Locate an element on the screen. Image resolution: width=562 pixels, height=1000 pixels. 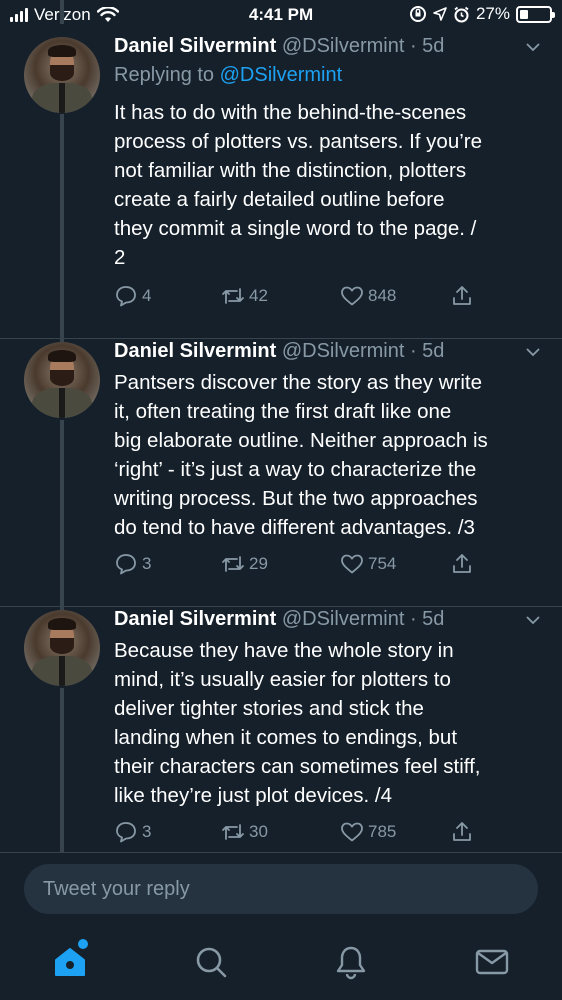
home-icon is located at coordinates (70, 962).